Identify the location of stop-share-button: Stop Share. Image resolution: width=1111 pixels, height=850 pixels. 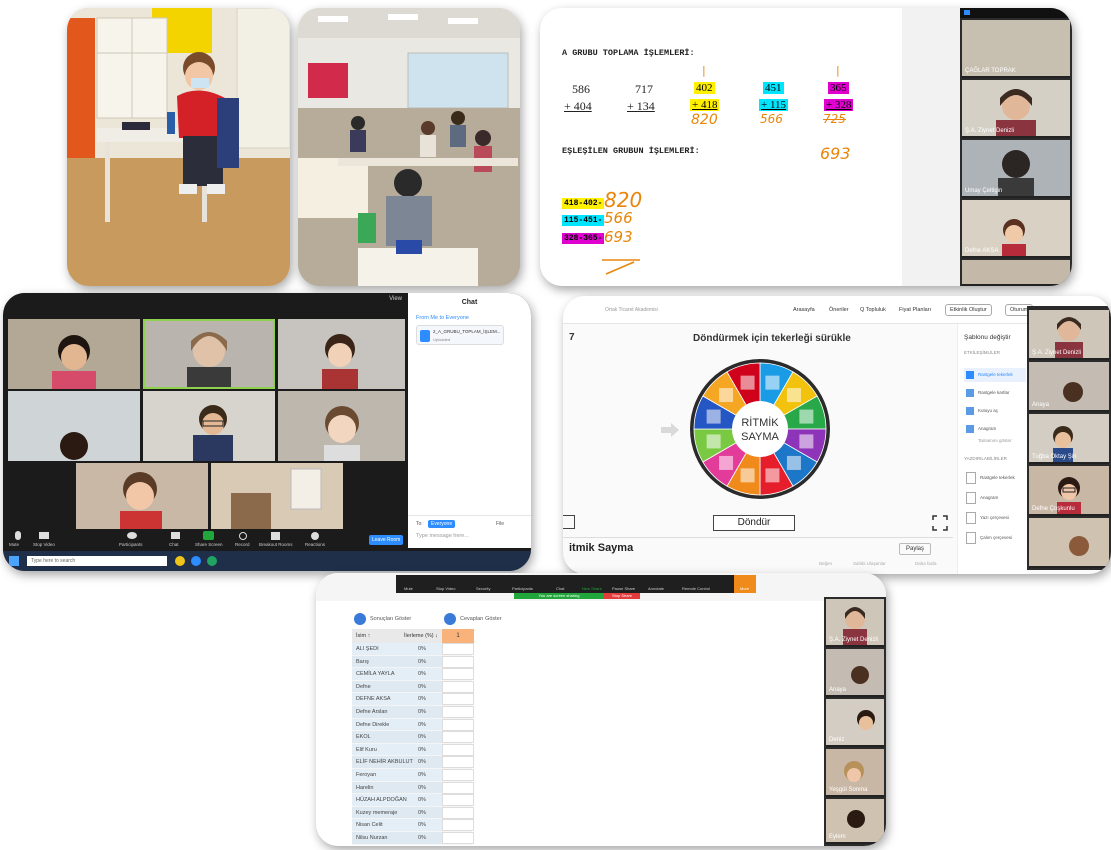
(622, 596).